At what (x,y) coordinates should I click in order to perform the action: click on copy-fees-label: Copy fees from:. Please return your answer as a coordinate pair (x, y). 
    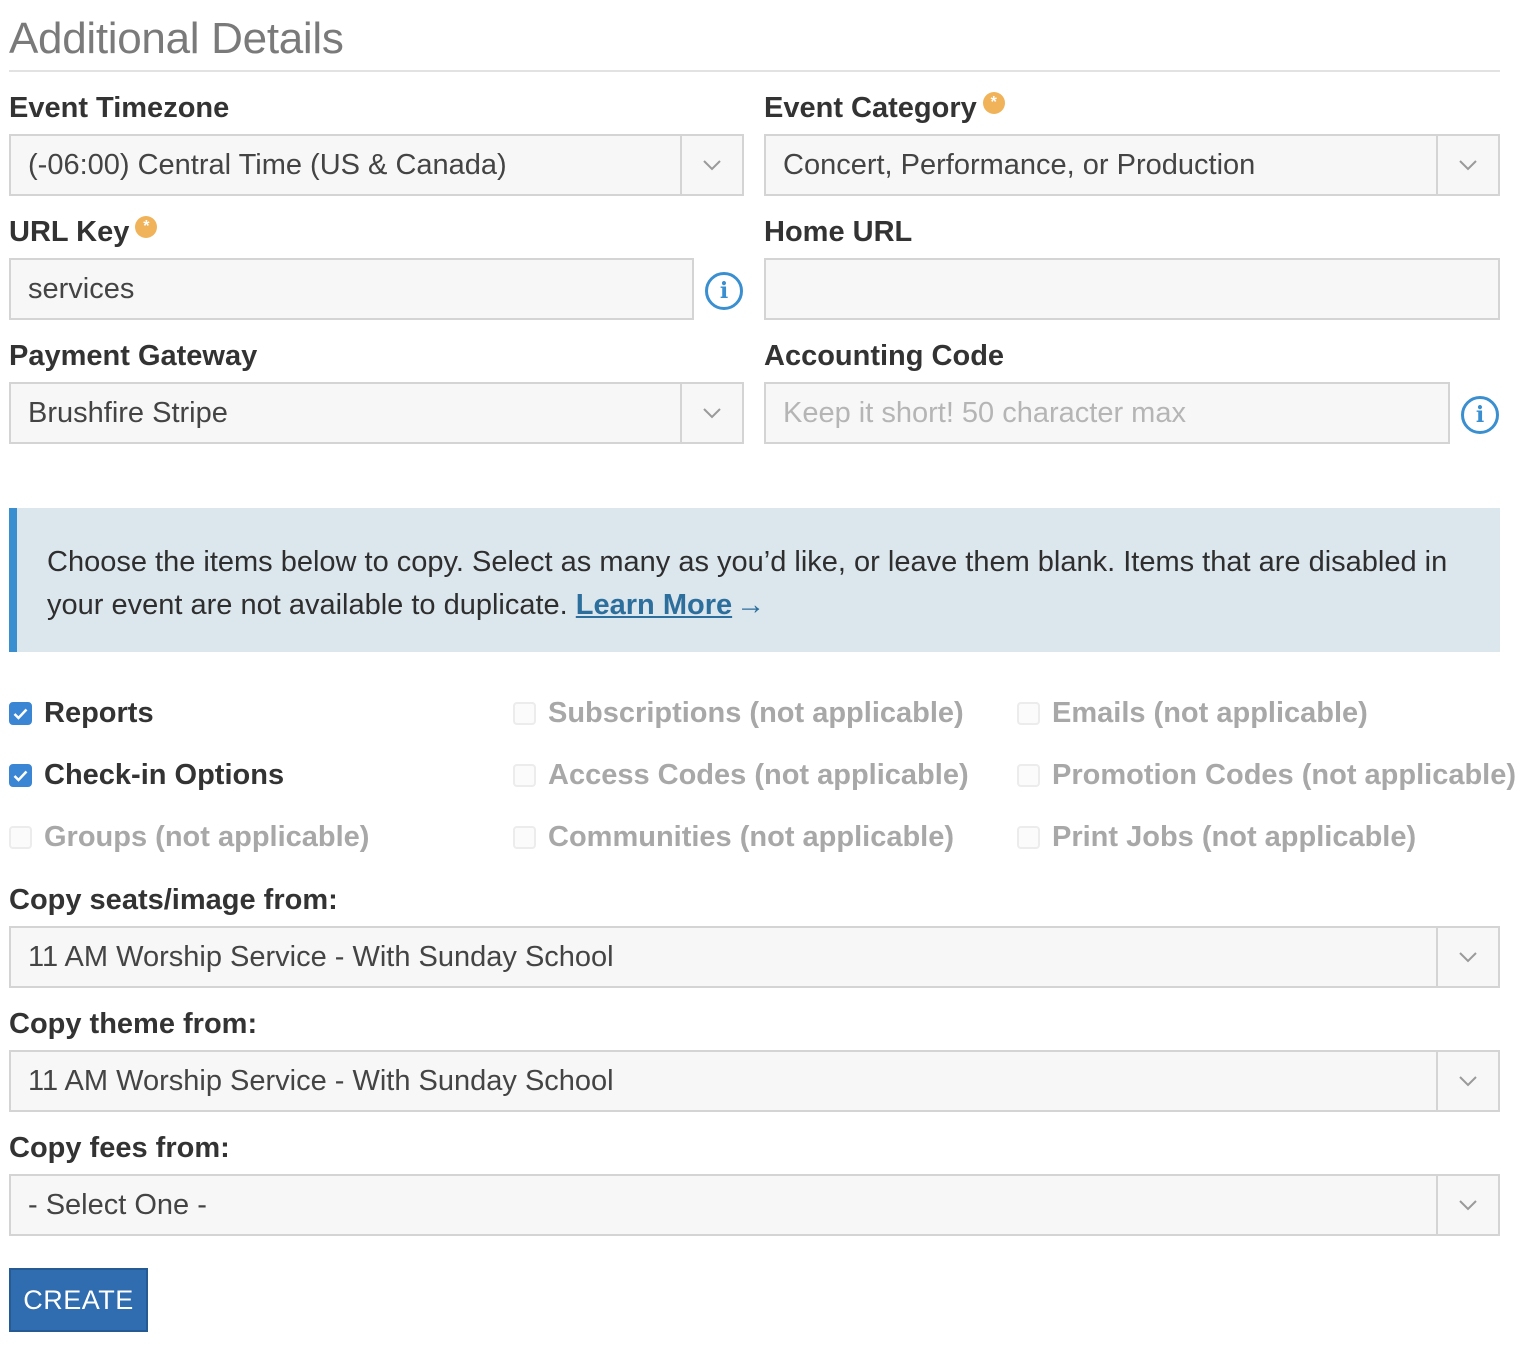
    Looking at the image, I should click on (119, 1148).